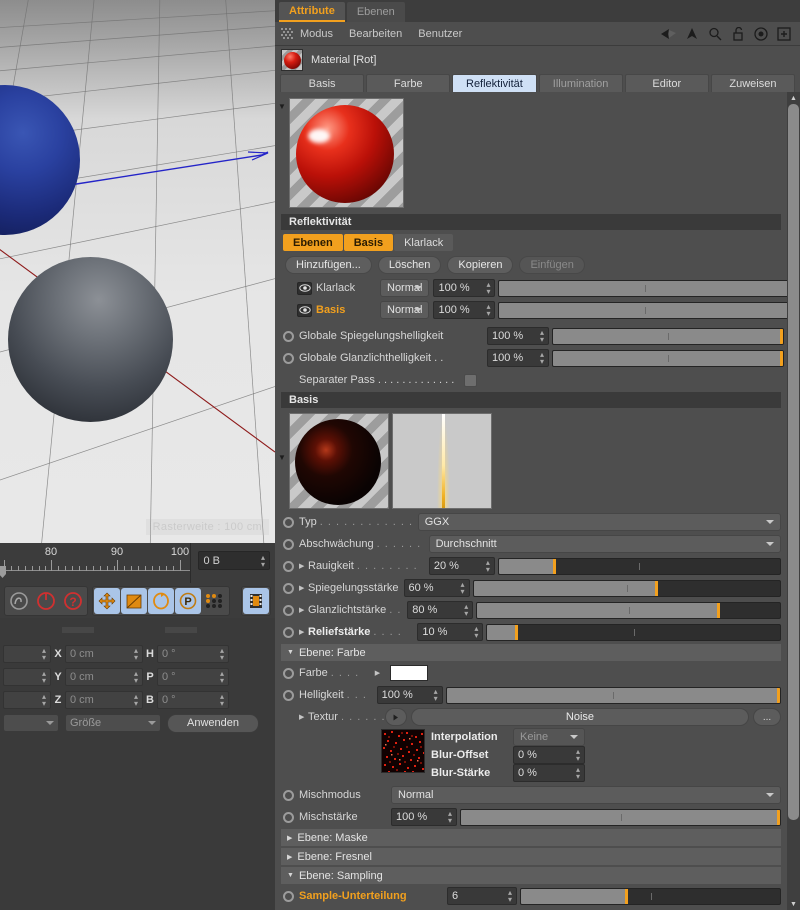 This screenshot has height=910, width=800. Describe the element at coordinates (188, 600) in the screenshot. I see `p-circle-icon: P` at that location.